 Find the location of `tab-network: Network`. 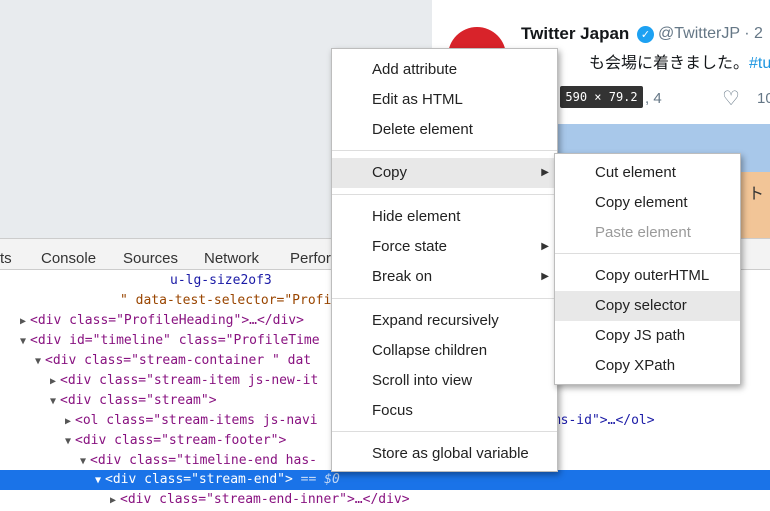

tab-network: Network is located at coordinates (231, 254).